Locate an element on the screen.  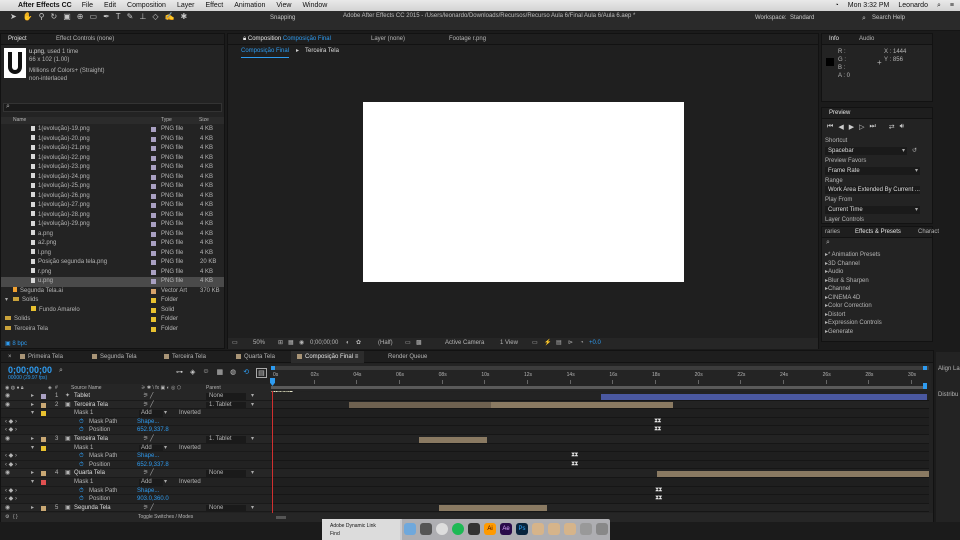
shortcut-select: Spacebar ▾ is located at coordinates (866, 151).